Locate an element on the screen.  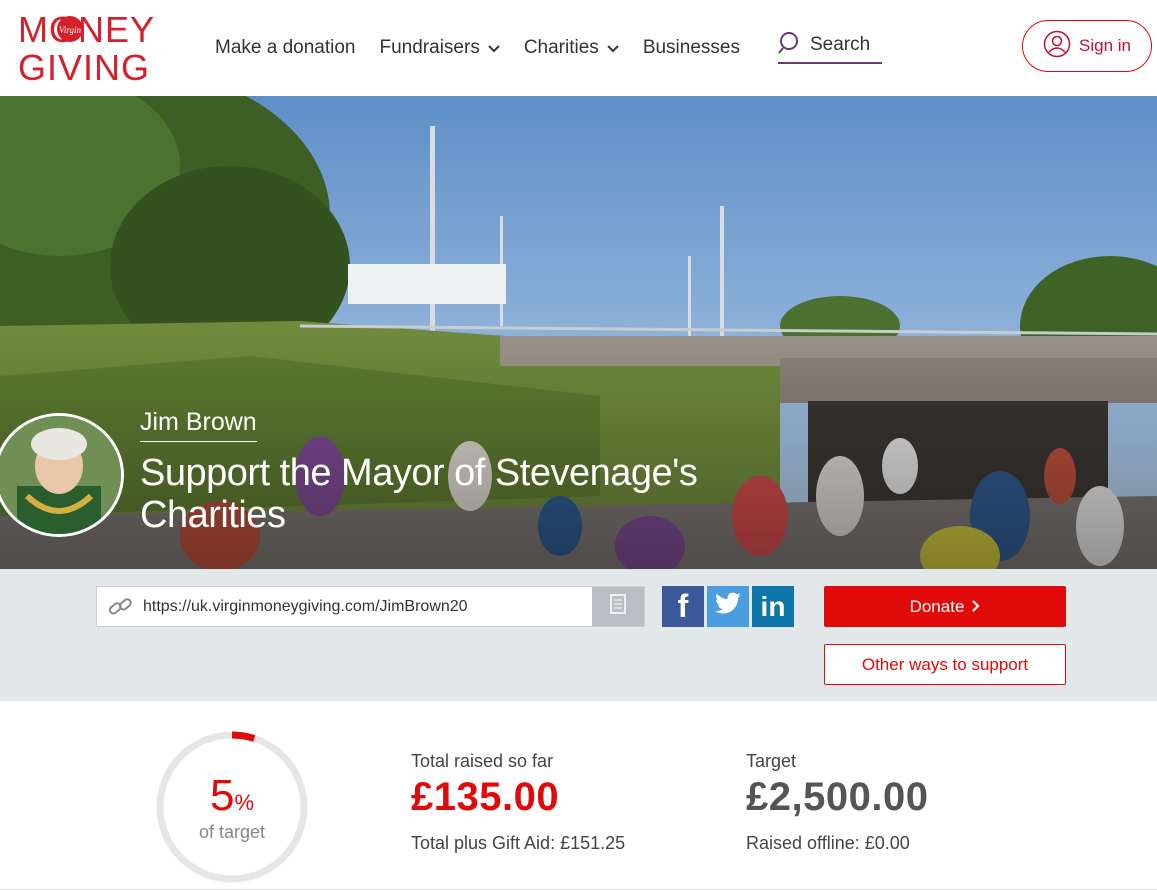
copy-icon is located at coordinates (618, 606).